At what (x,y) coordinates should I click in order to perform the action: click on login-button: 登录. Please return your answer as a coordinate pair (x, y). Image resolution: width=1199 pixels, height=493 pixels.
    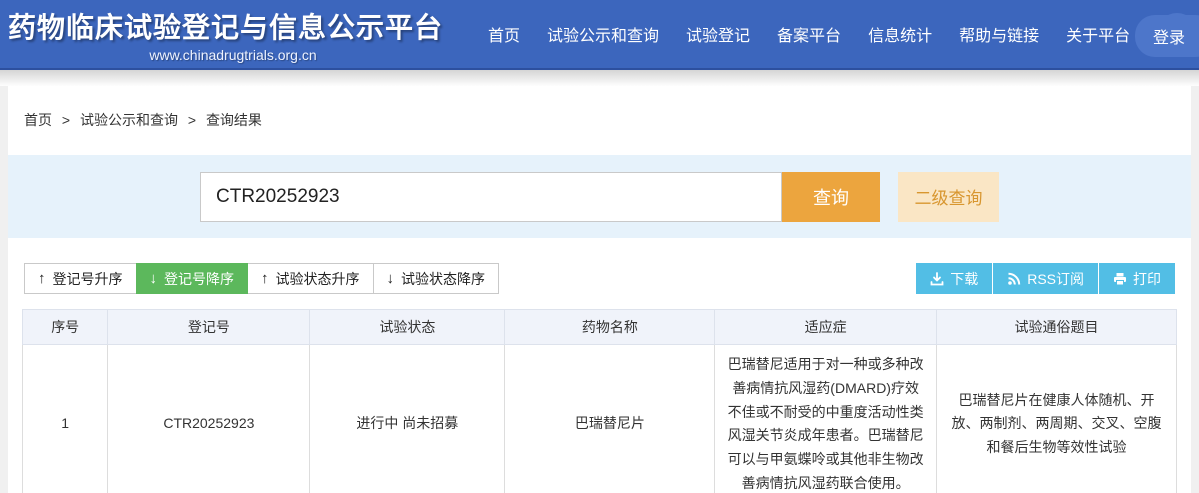
    Looking at the image, I should click on (1166, 36).